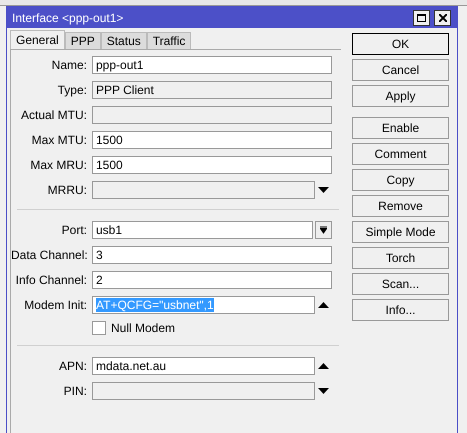 The image size is (467, 433). I want to click on dialog-button: Torch, so click(400, 258).